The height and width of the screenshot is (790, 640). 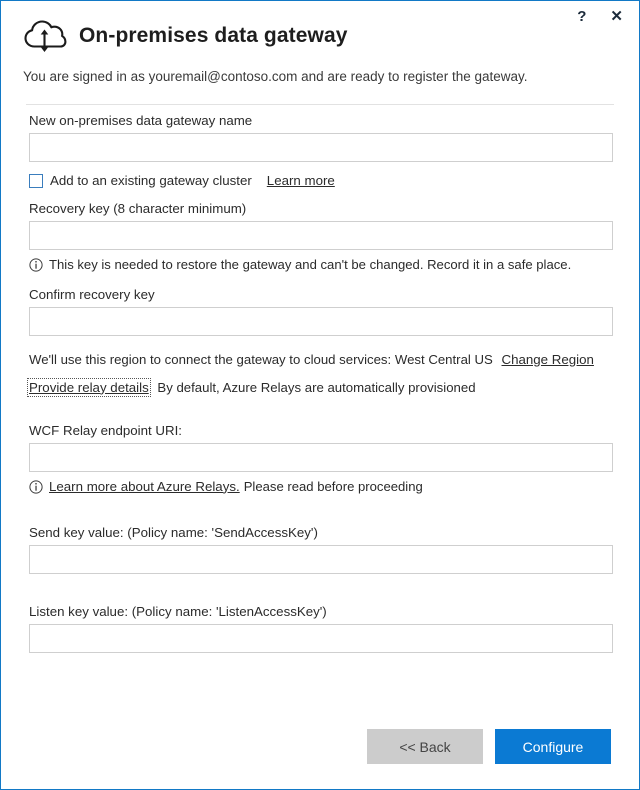 I want to click on wcf-relay-uri-label: WCF Relay endpoint URI:, so click(x=105, y=430).